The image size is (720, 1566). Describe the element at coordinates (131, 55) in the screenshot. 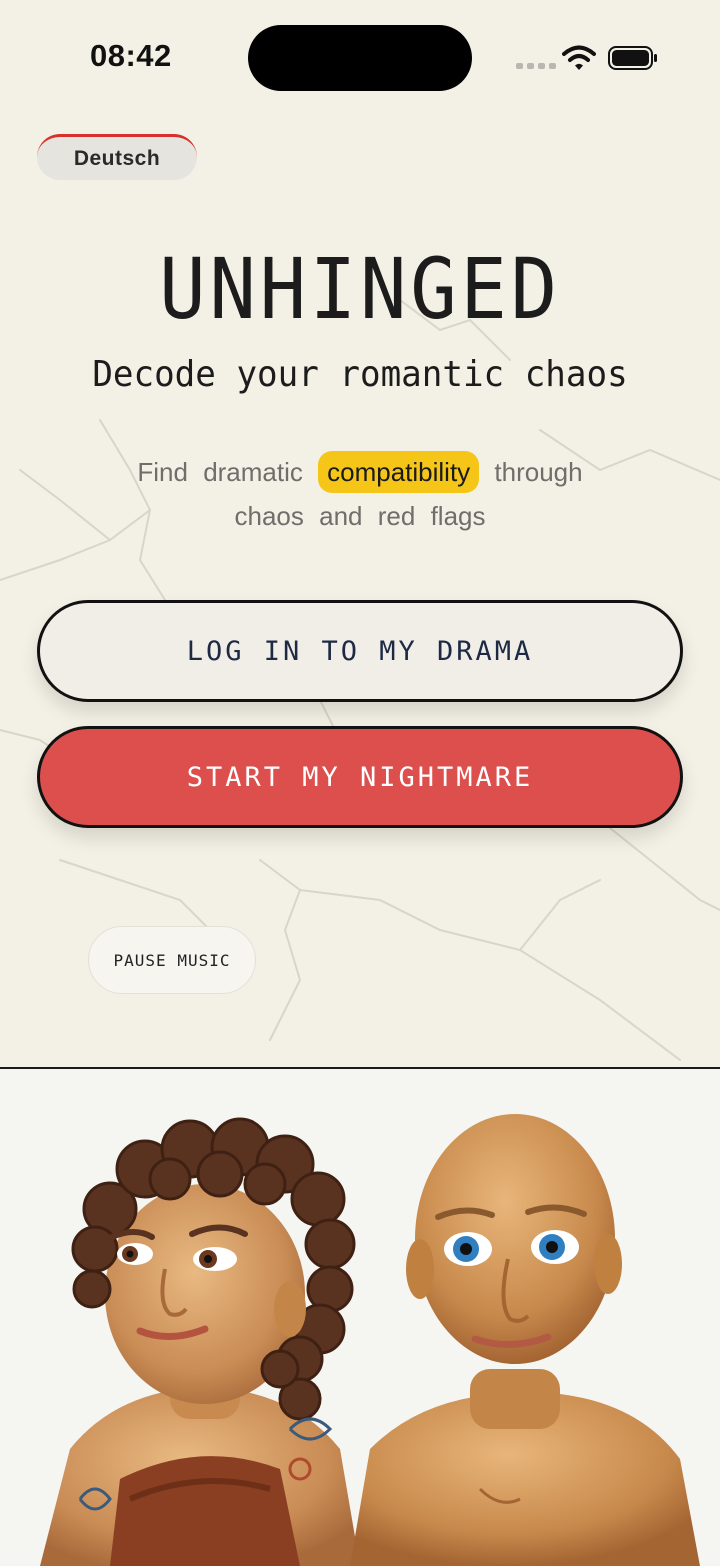

I see `status-time: 08:42` at that location.